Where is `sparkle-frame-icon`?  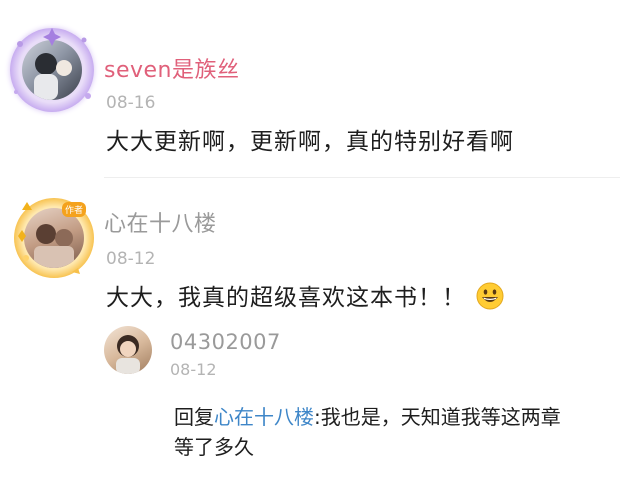
sparkle-frame-icon is located at coordinates (52, 63).